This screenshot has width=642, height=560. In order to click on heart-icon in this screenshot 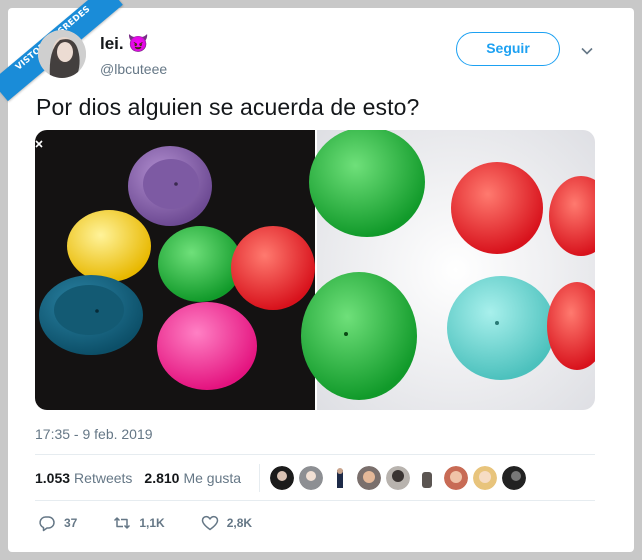, I will do `click(209, 523)`.